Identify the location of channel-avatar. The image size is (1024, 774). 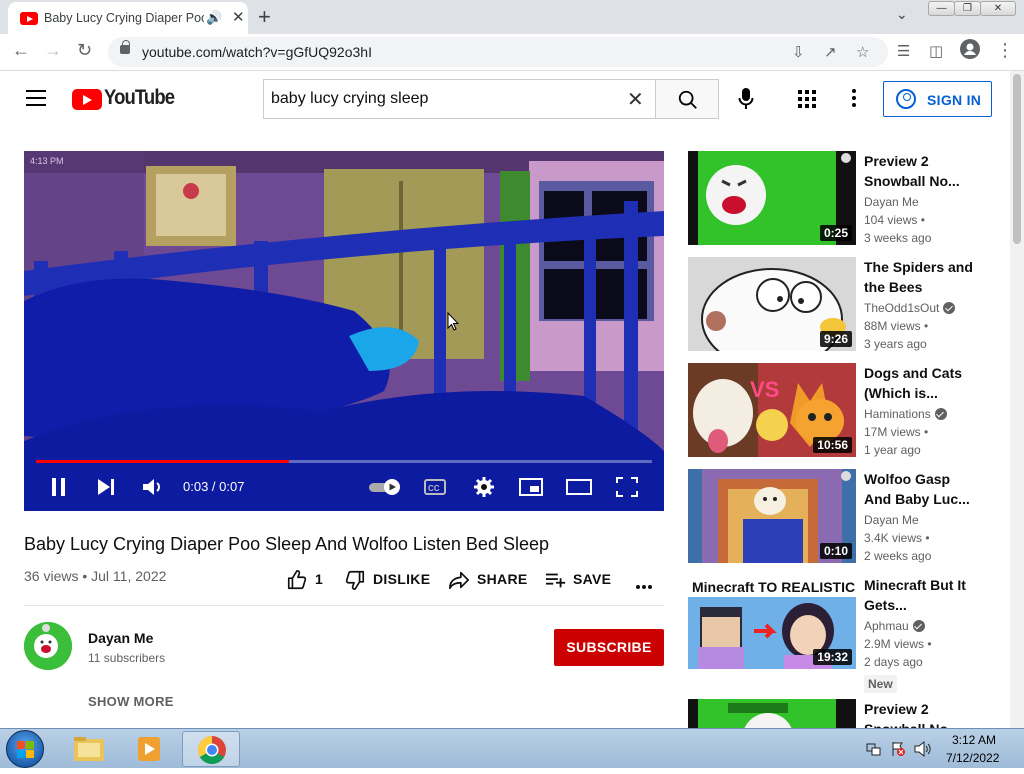
(48, 646).